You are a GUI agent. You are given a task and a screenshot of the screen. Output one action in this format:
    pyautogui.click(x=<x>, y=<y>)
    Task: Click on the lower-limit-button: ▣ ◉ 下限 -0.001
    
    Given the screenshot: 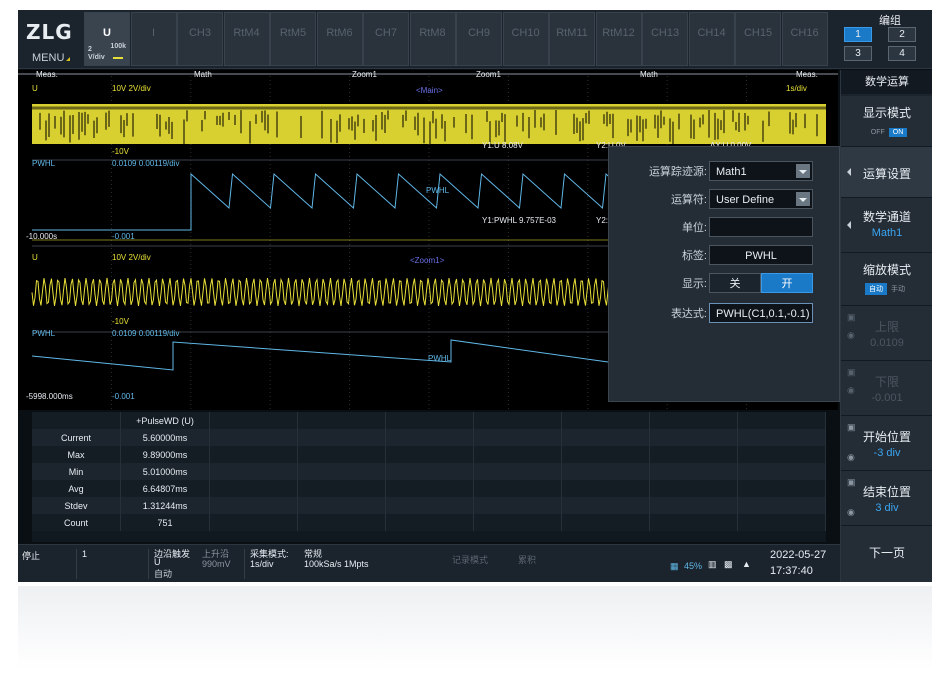 What is the action you would take?
    pyautogui.click(x=886, y=388)
    